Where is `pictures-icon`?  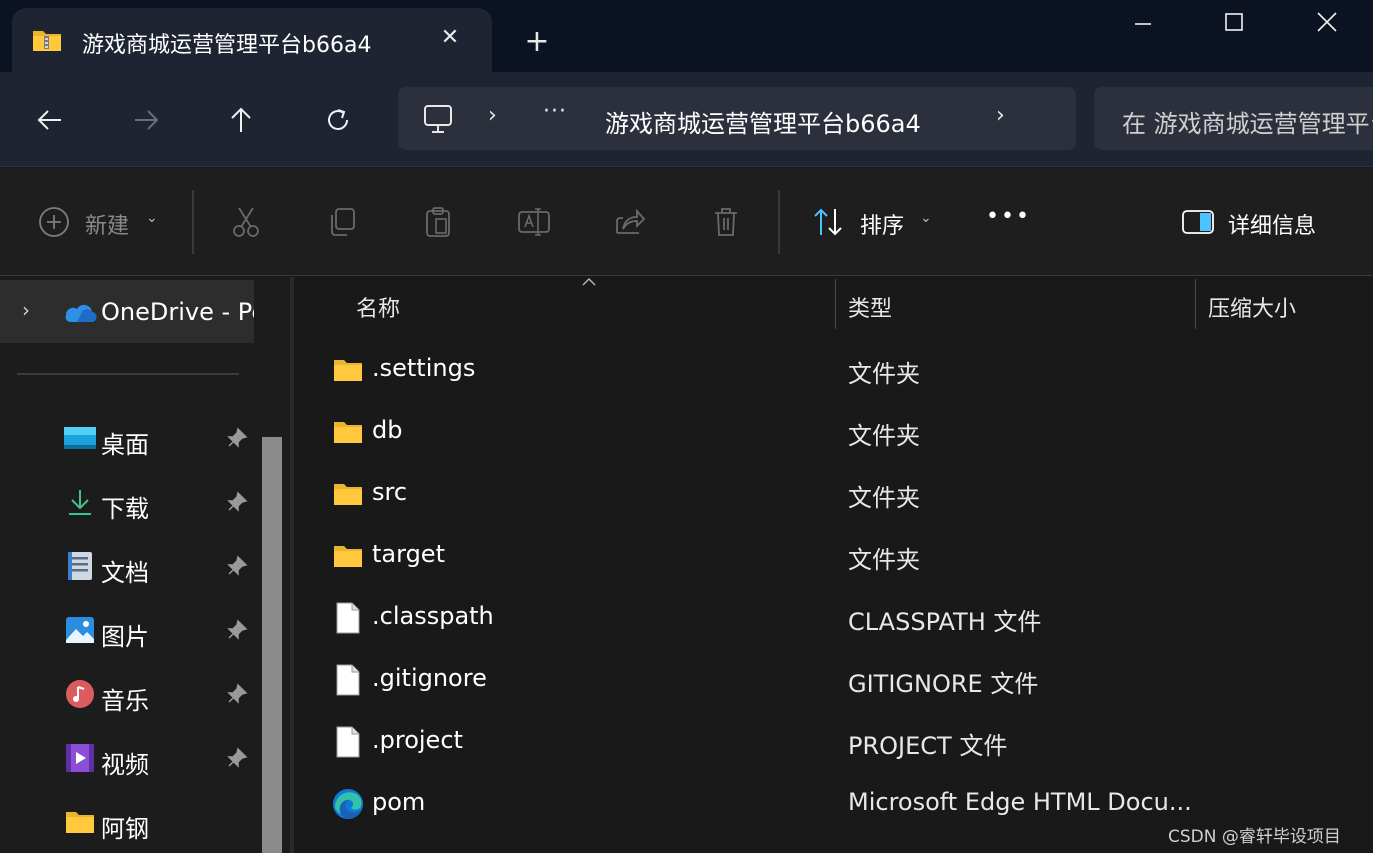 pictures-icon is located at coordinates (80, 630).